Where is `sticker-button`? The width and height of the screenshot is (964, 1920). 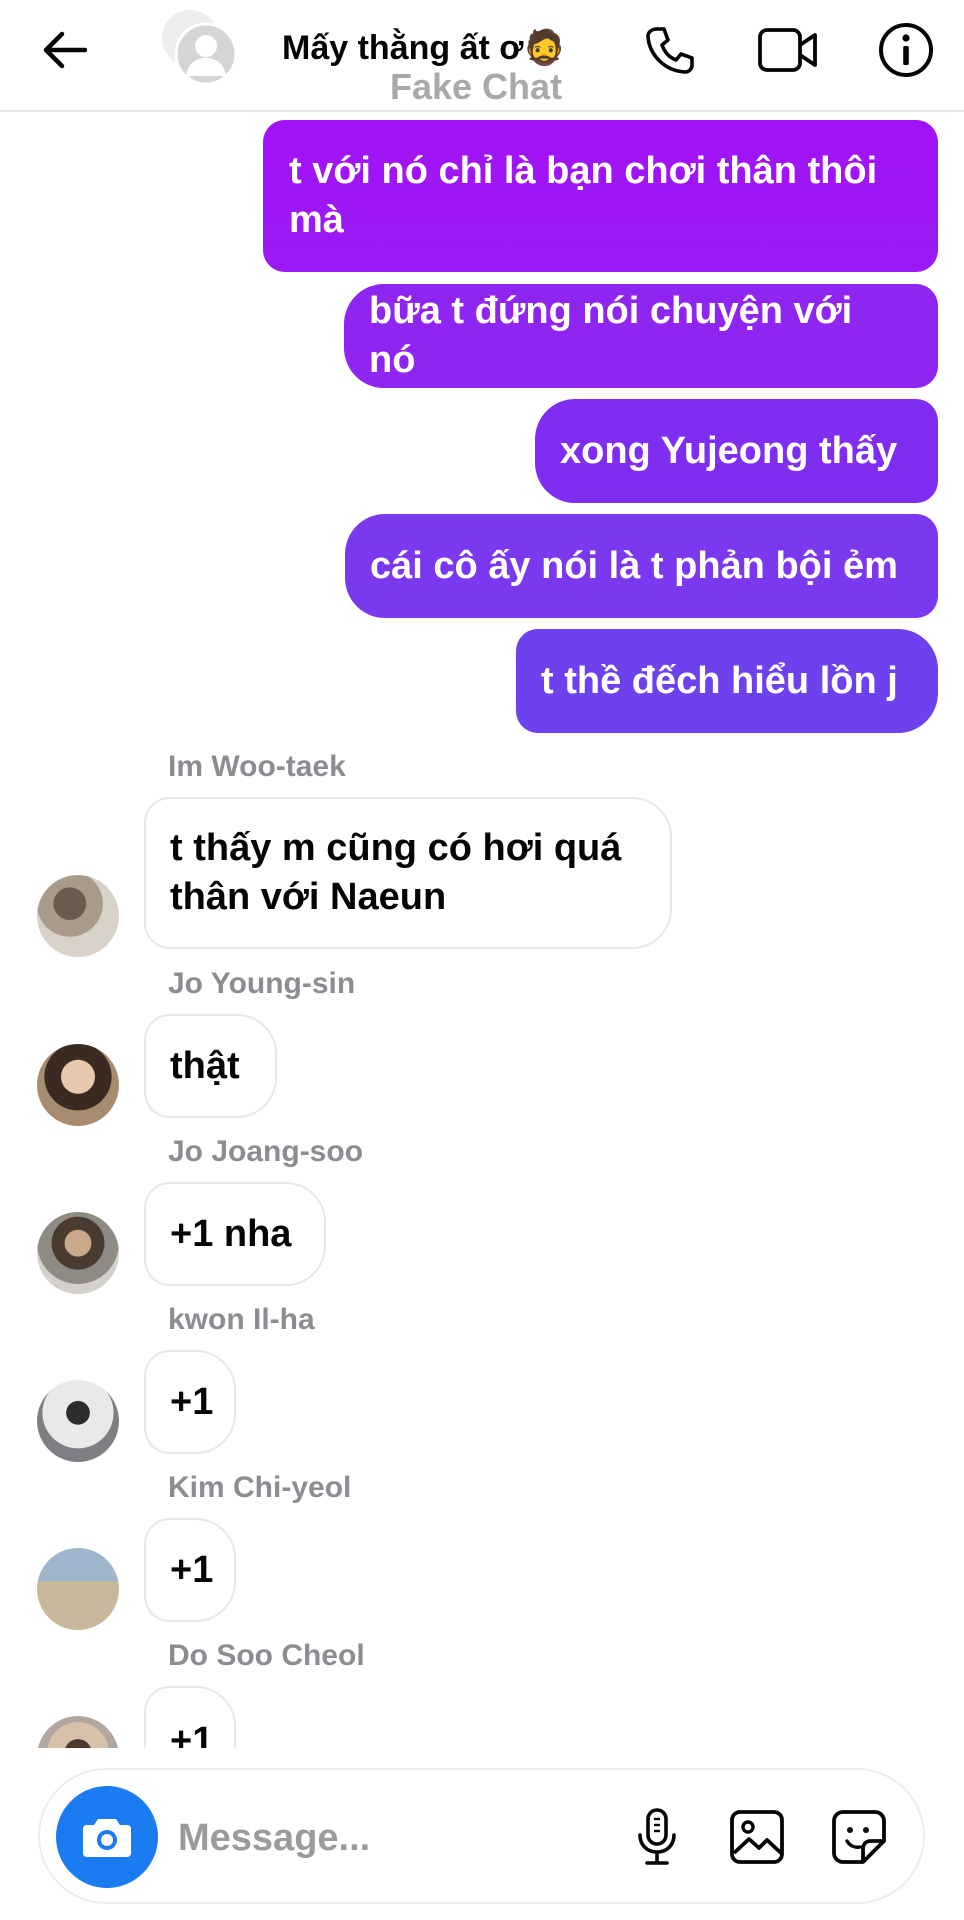 sticker-button is located at coordinates (859, 1837).